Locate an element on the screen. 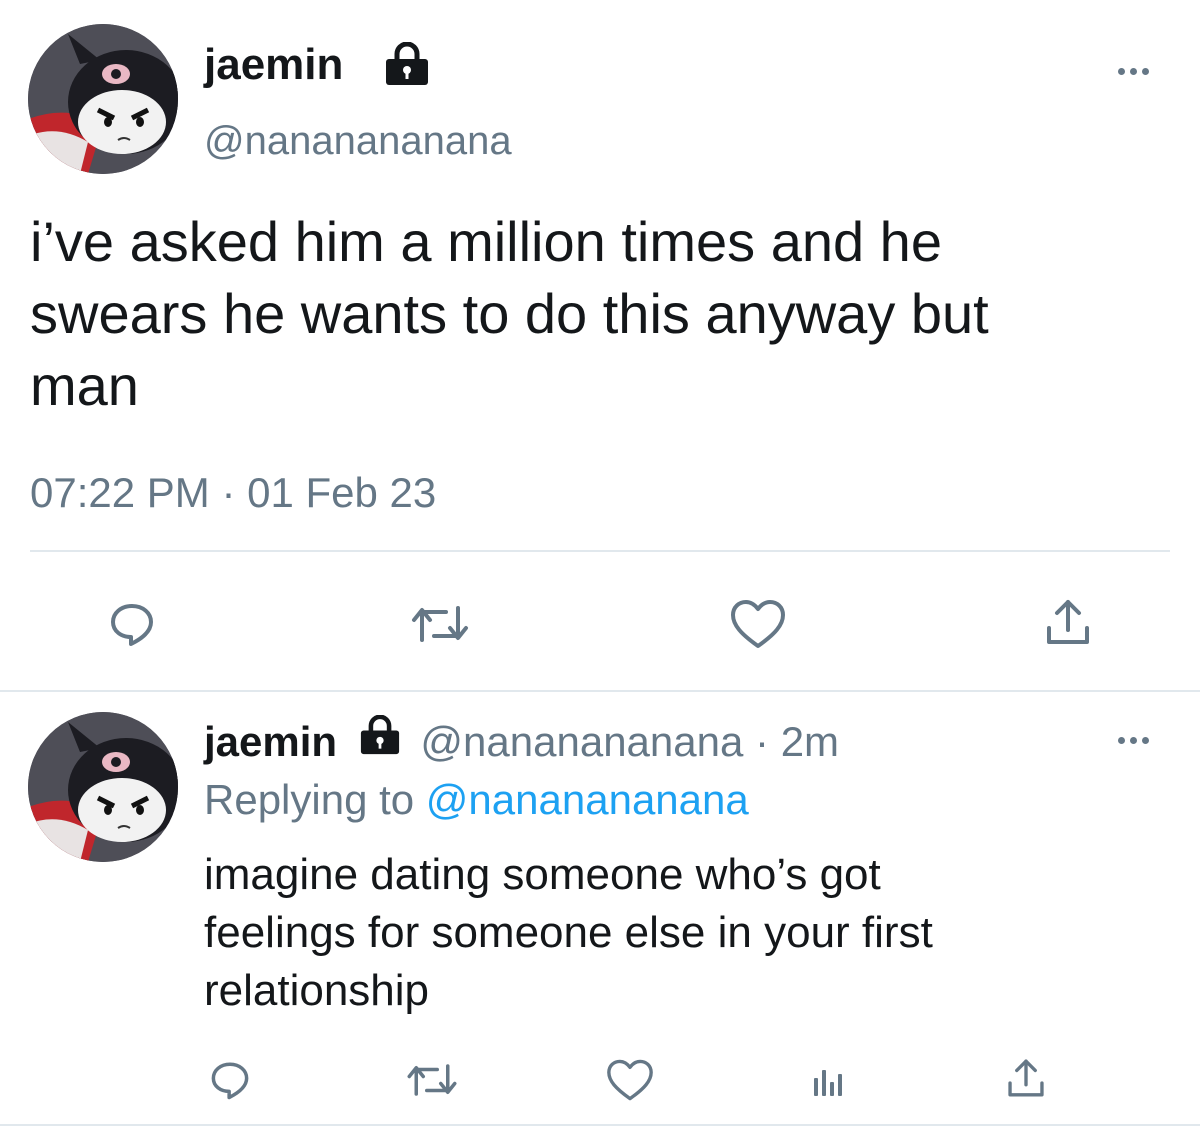 The width and height of the screenshot is (1200, 1128). reply-text-line: relationship is located at coordinates (317, 990).